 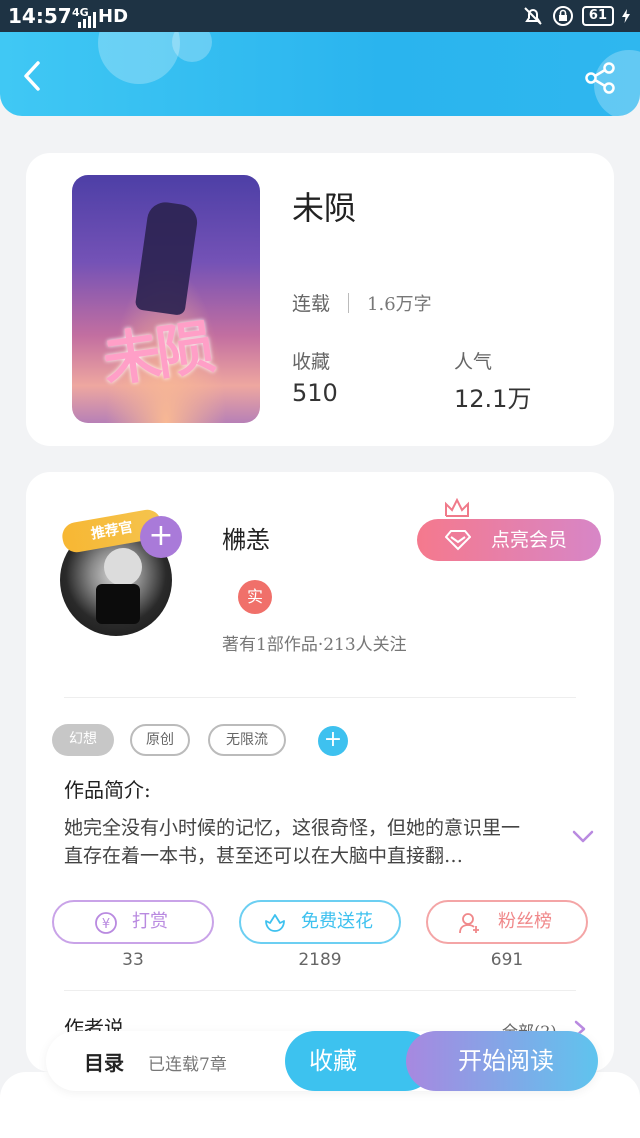 What do you see at coordinates (107, 790) in the screenshot?
I see `synopsis-title: 作品简介:` at bounding box center [107, 790].